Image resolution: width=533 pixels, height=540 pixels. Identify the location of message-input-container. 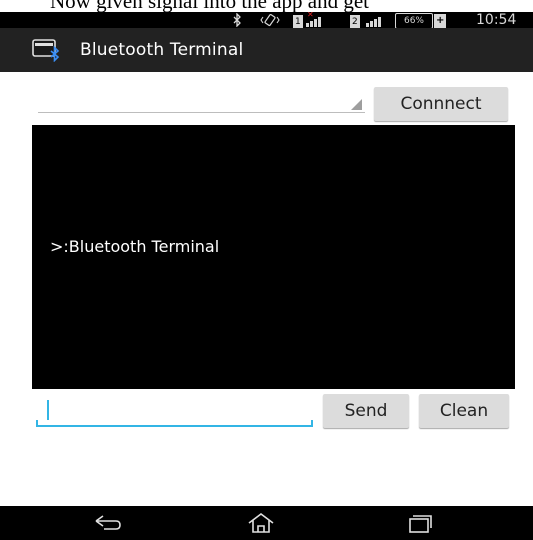
(174, 412).